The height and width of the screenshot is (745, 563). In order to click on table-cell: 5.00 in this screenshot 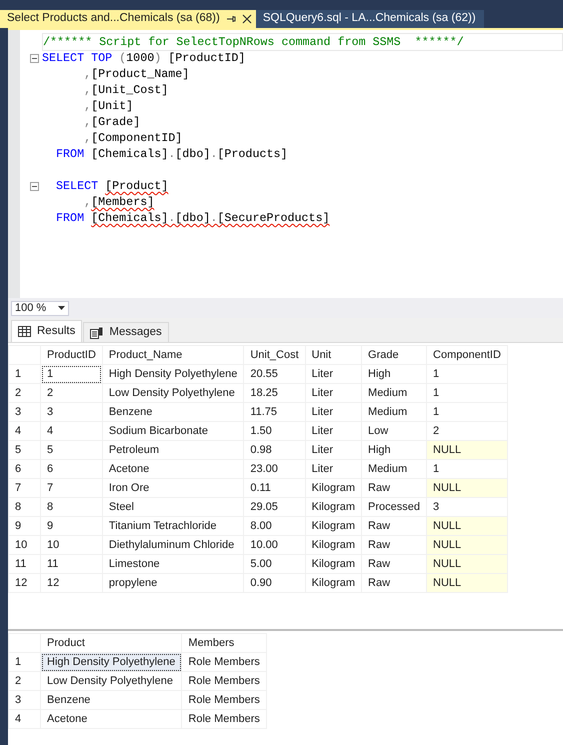, I will do `click(275, 564)`.